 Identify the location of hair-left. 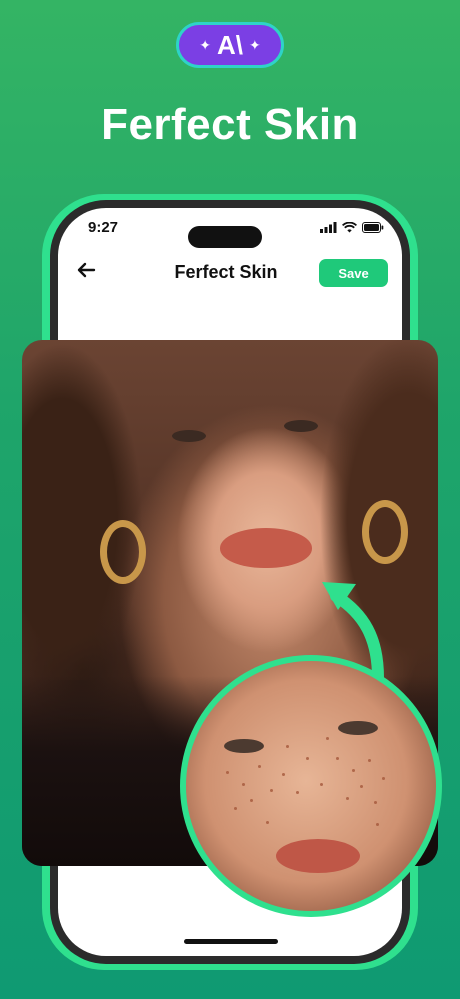
(82, 510).